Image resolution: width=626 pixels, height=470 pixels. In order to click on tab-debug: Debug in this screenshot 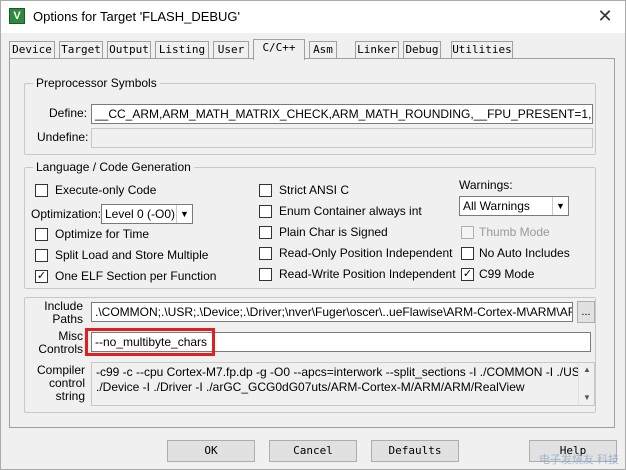, I will do `click(422, 50)`.